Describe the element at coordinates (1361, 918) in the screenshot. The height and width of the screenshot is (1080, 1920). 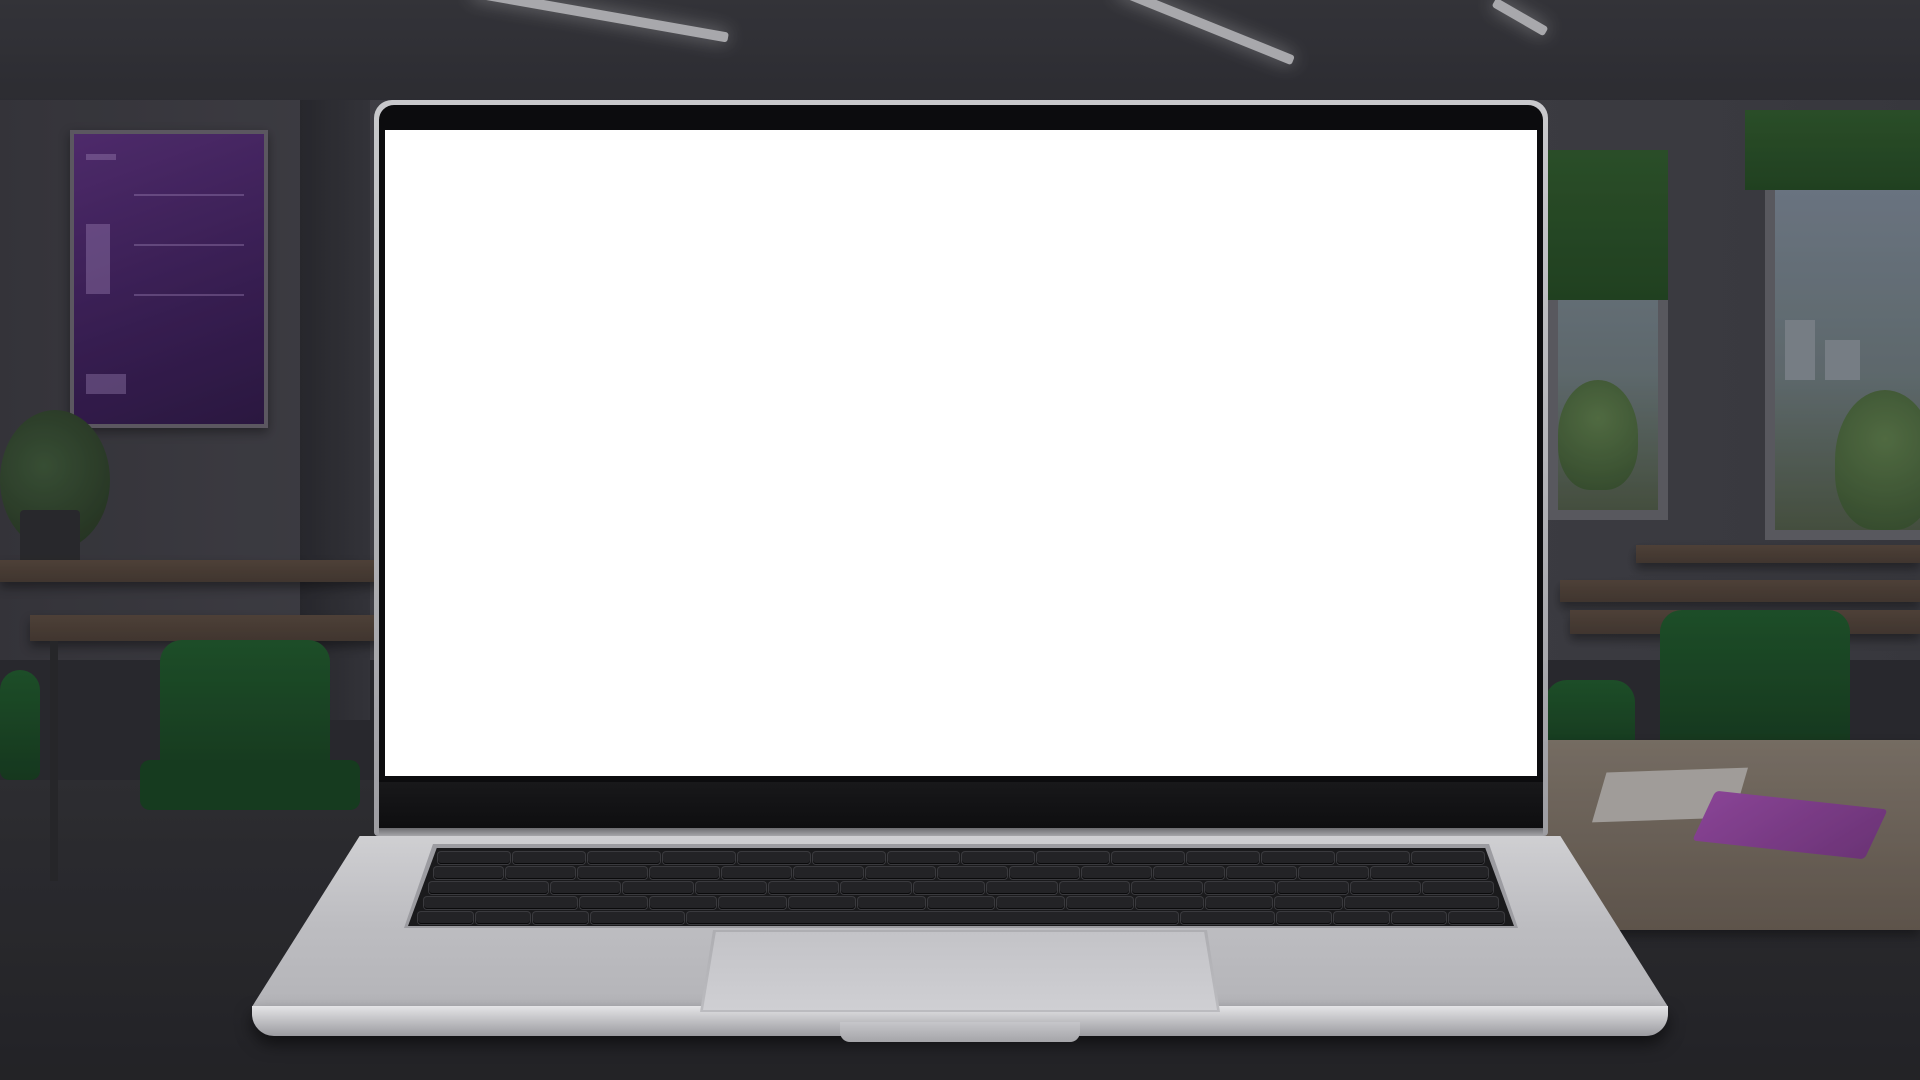
I see `arrow-keys` at that location.